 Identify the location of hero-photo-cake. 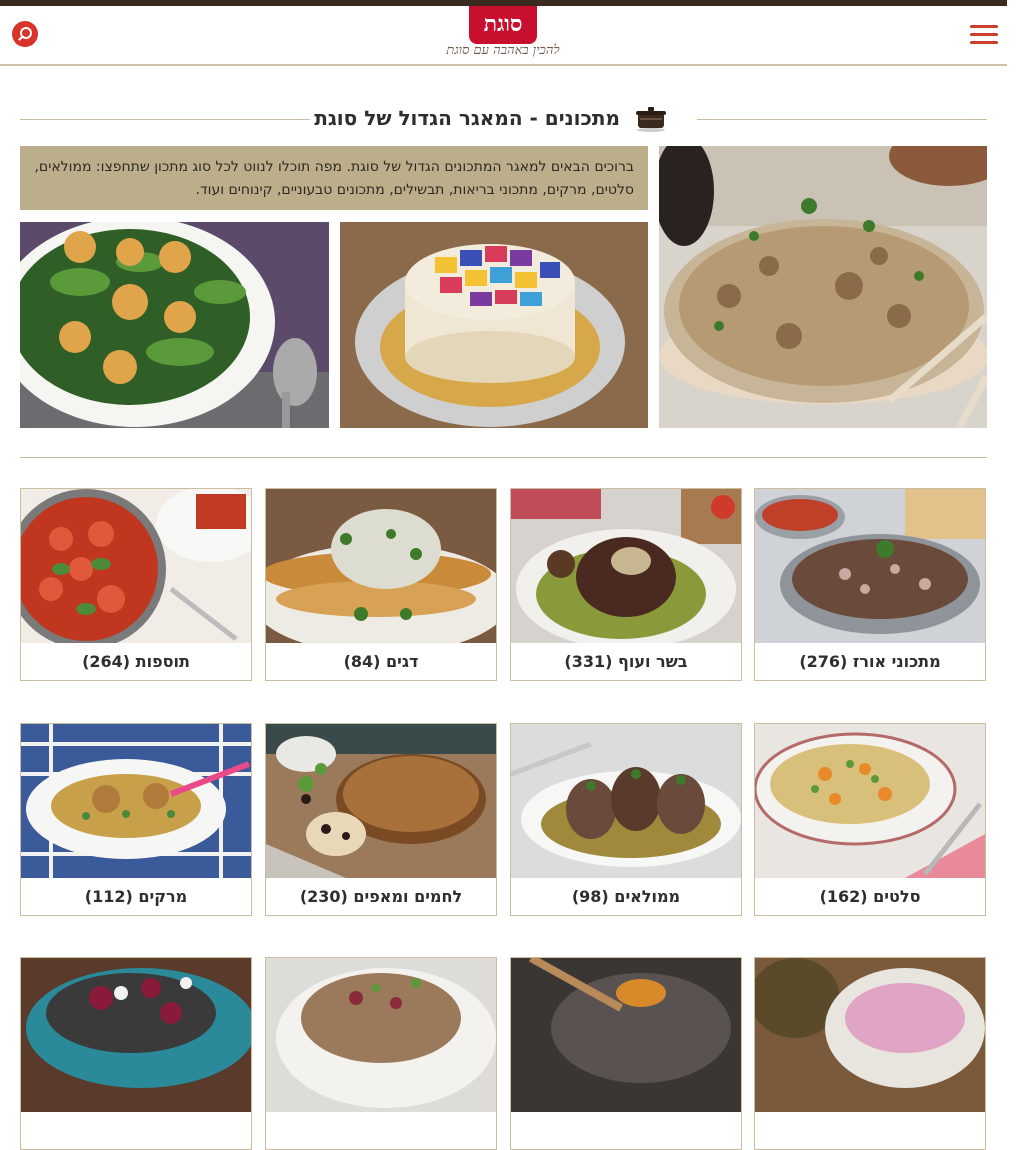
(494, 325).